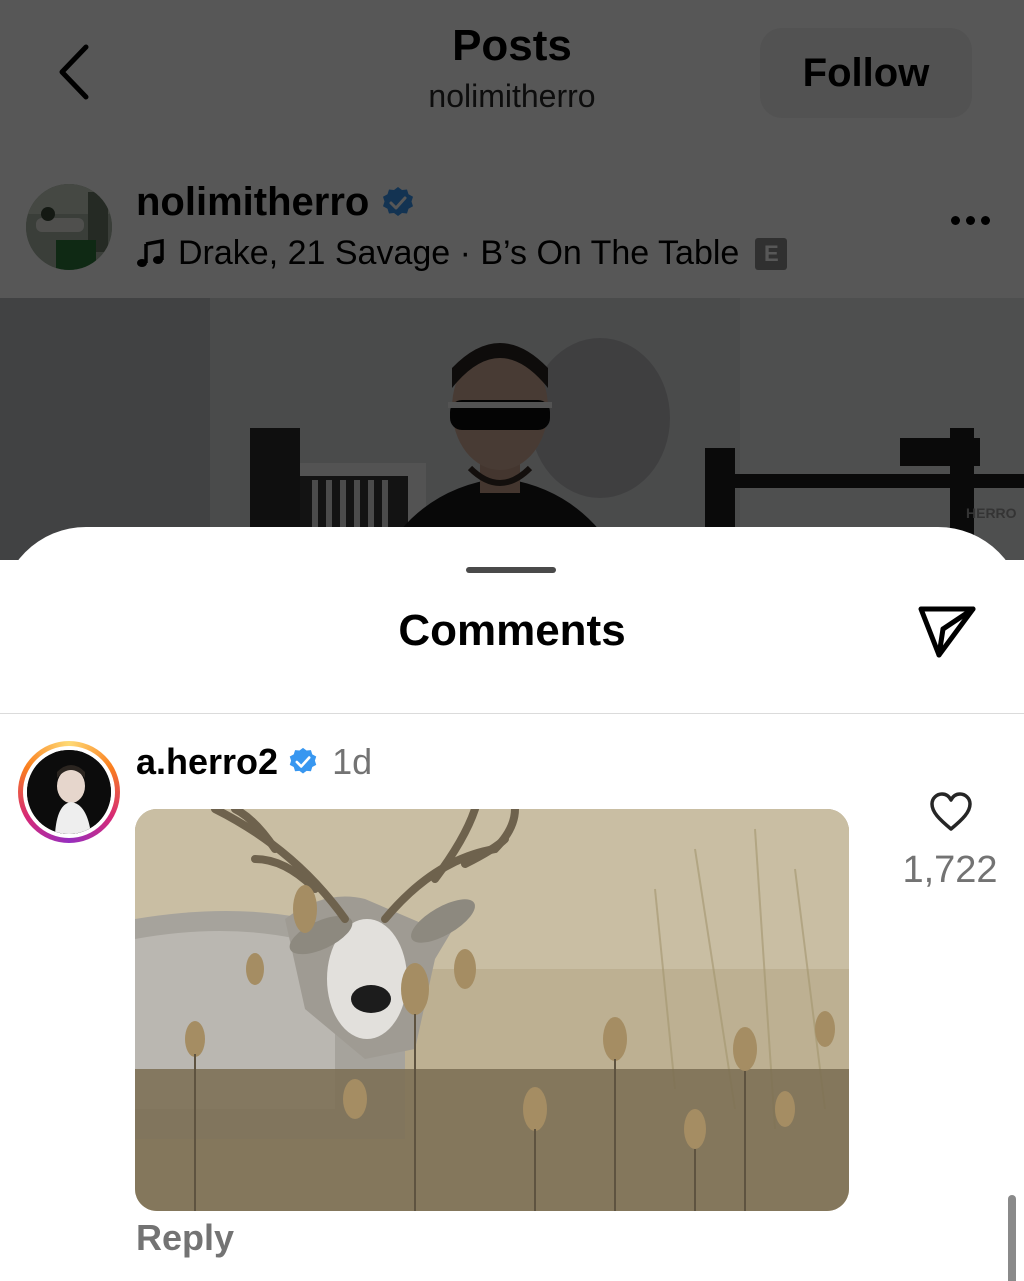 This screenshot has width=1024, height=1281. I want to click on back-button, so click(73, 72).